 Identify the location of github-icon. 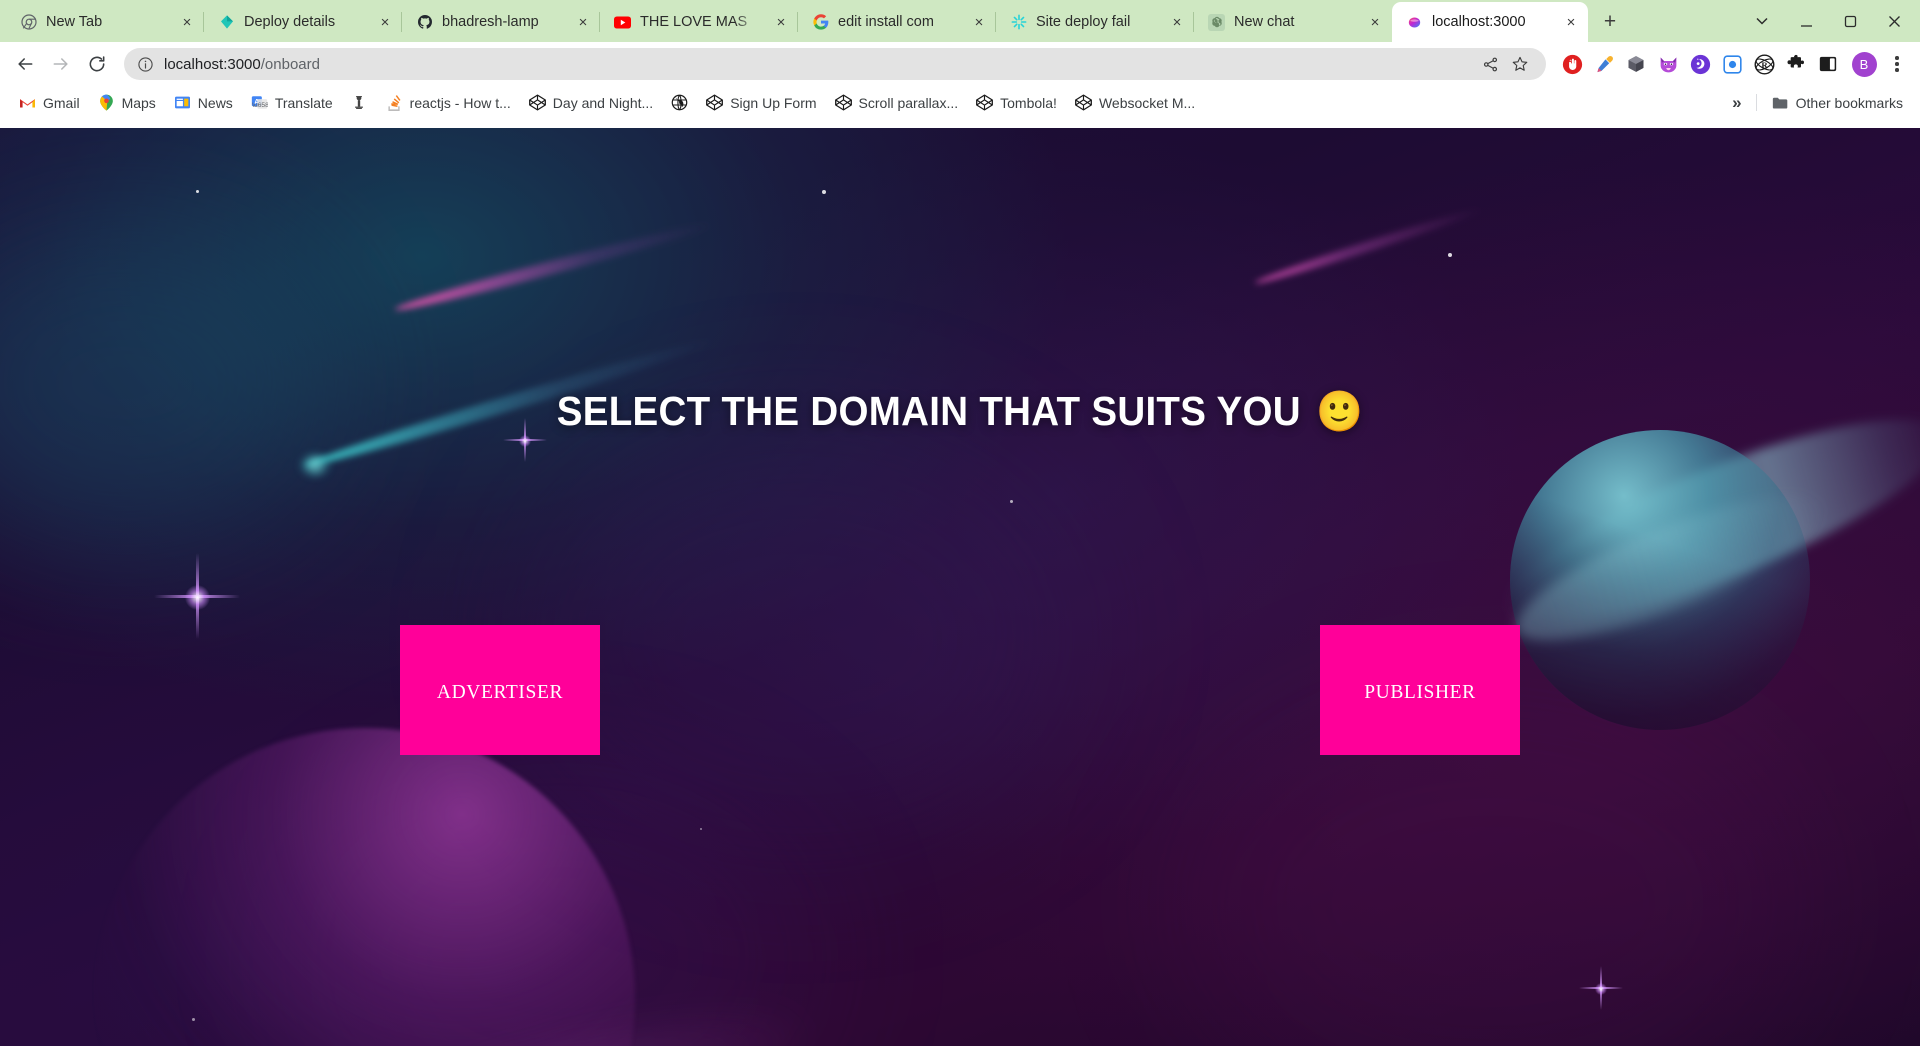
(424, 22).